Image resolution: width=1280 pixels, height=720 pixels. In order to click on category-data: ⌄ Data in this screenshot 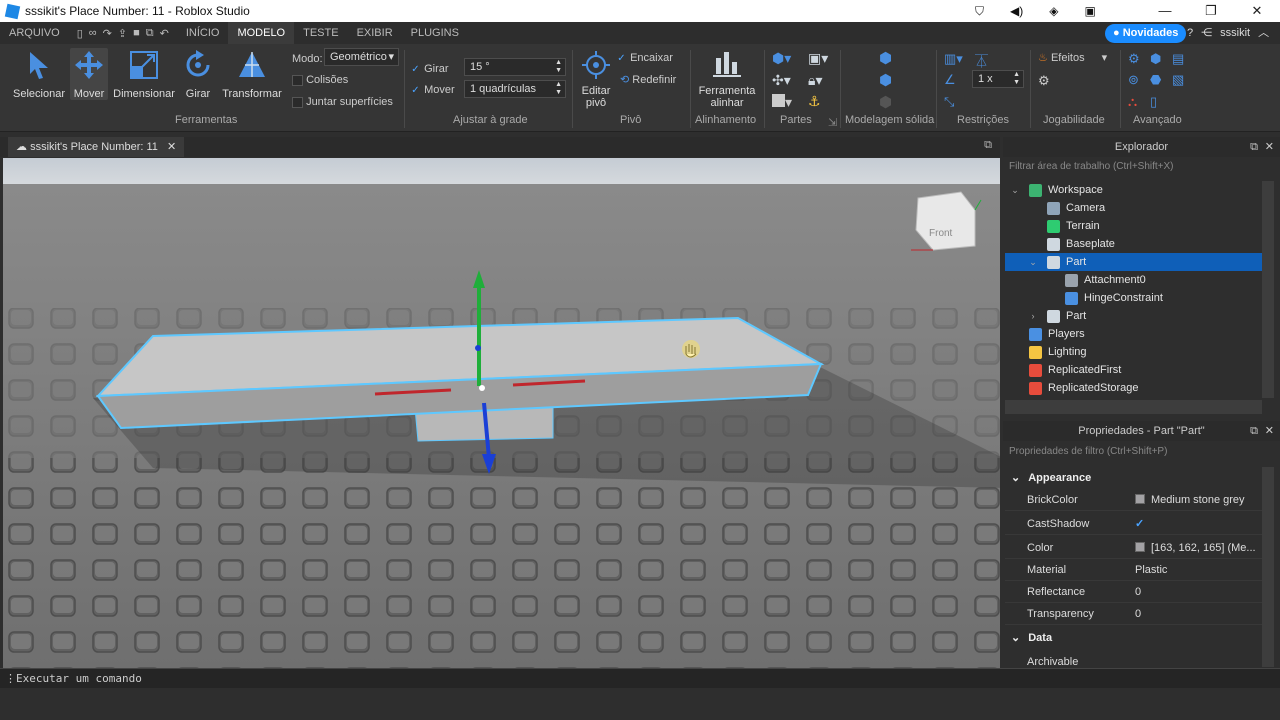, I will do `click(1133, 638)`.